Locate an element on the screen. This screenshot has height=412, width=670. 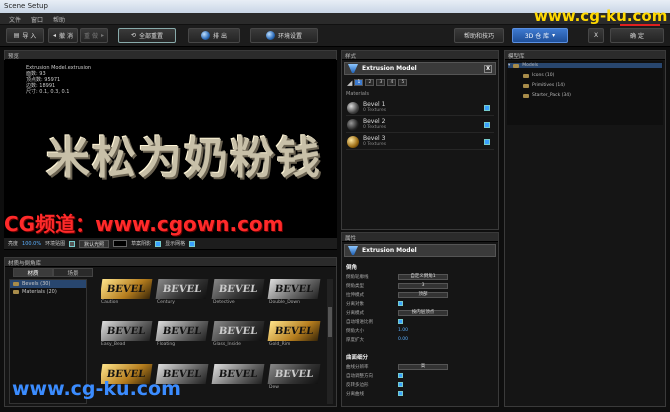
env-map-select: 默认光照 is located at coordinates (94, 243).